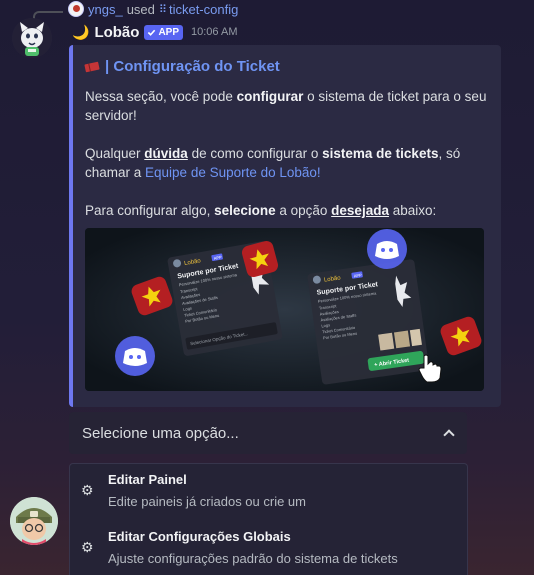 The image size is (534, 575). What do you see at coordinates (214, 32) in the screenshot?
I see `timestamp: 10:06 AM` at bounding box center [214, 32].